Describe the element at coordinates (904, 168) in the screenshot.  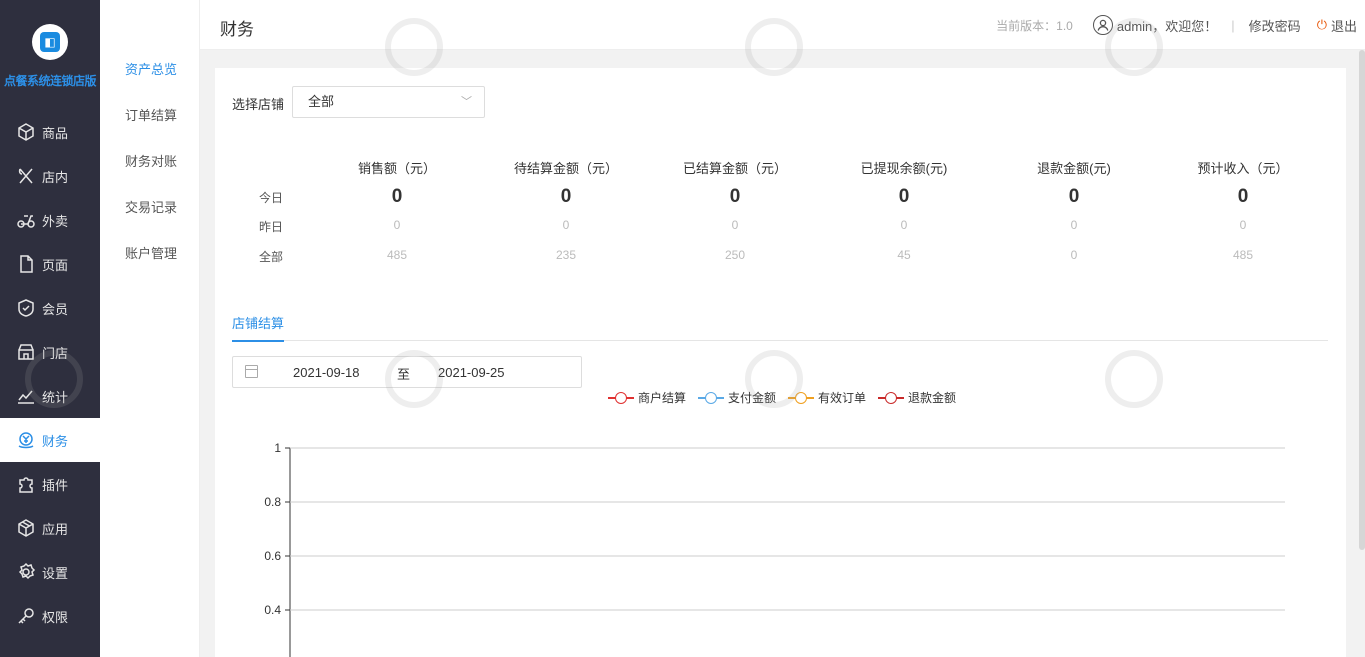
I see `stats-column-header: 已提现余额(元)` at that location.